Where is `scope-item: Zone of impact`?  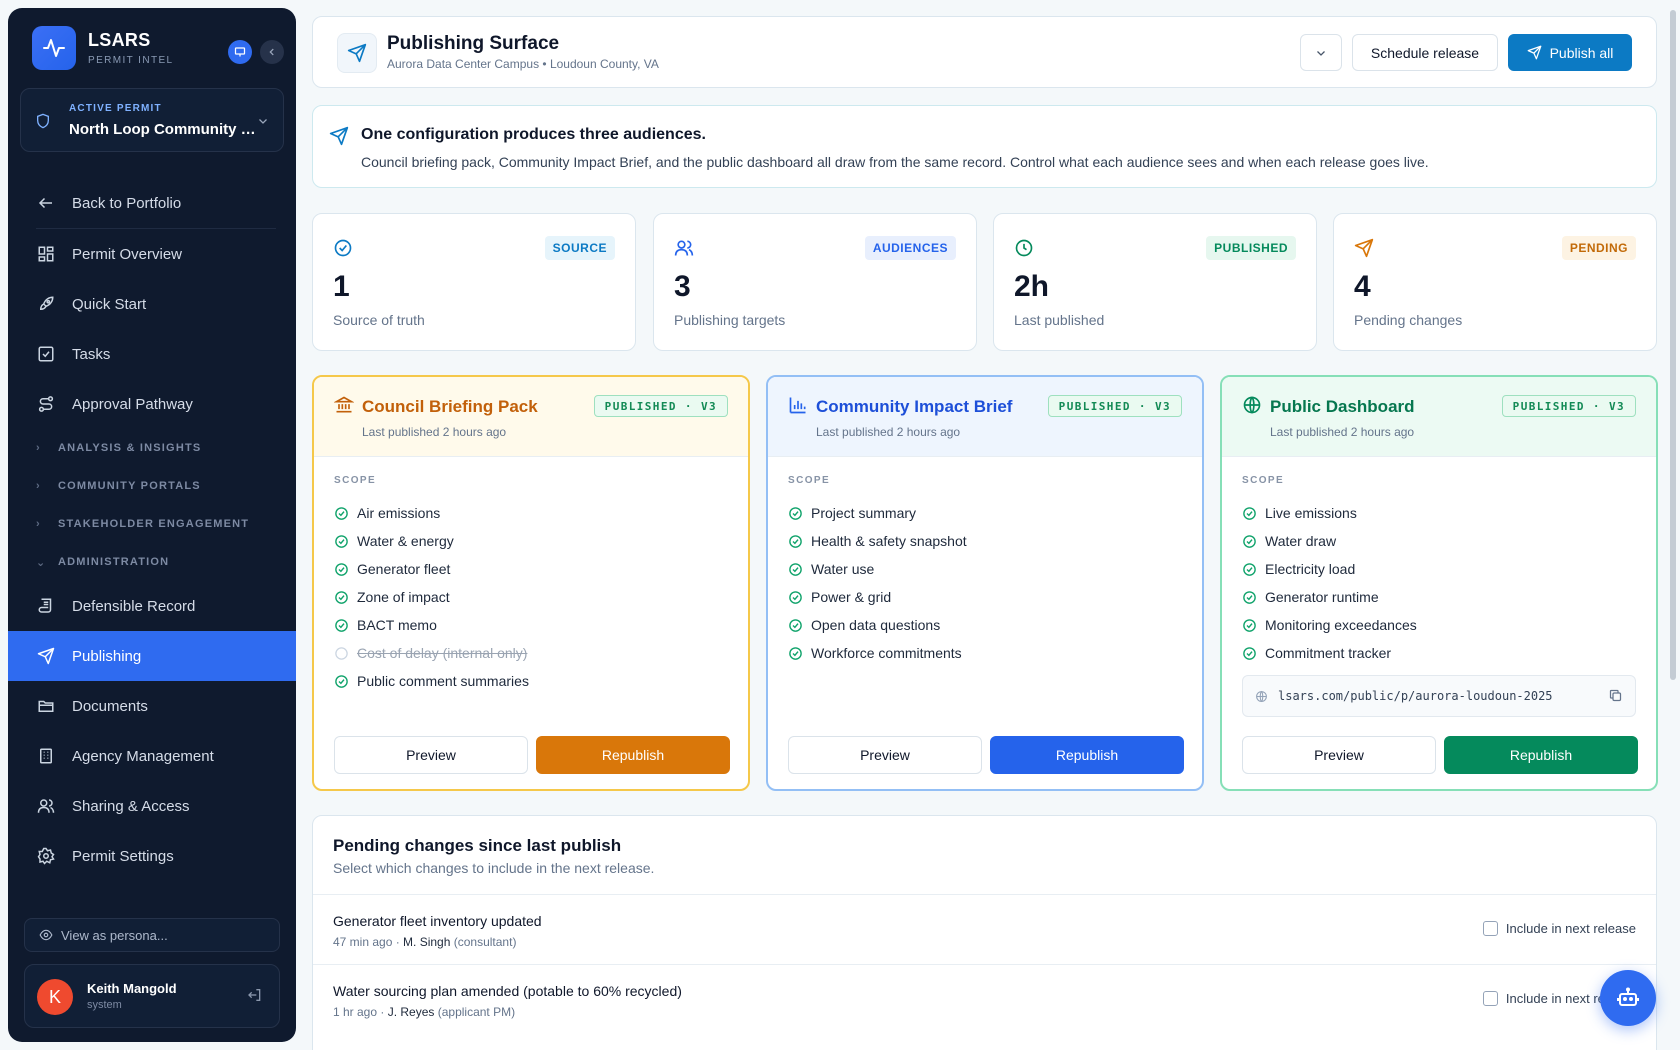 scope-item: Zone of impact is located at coordinates (431, 597).